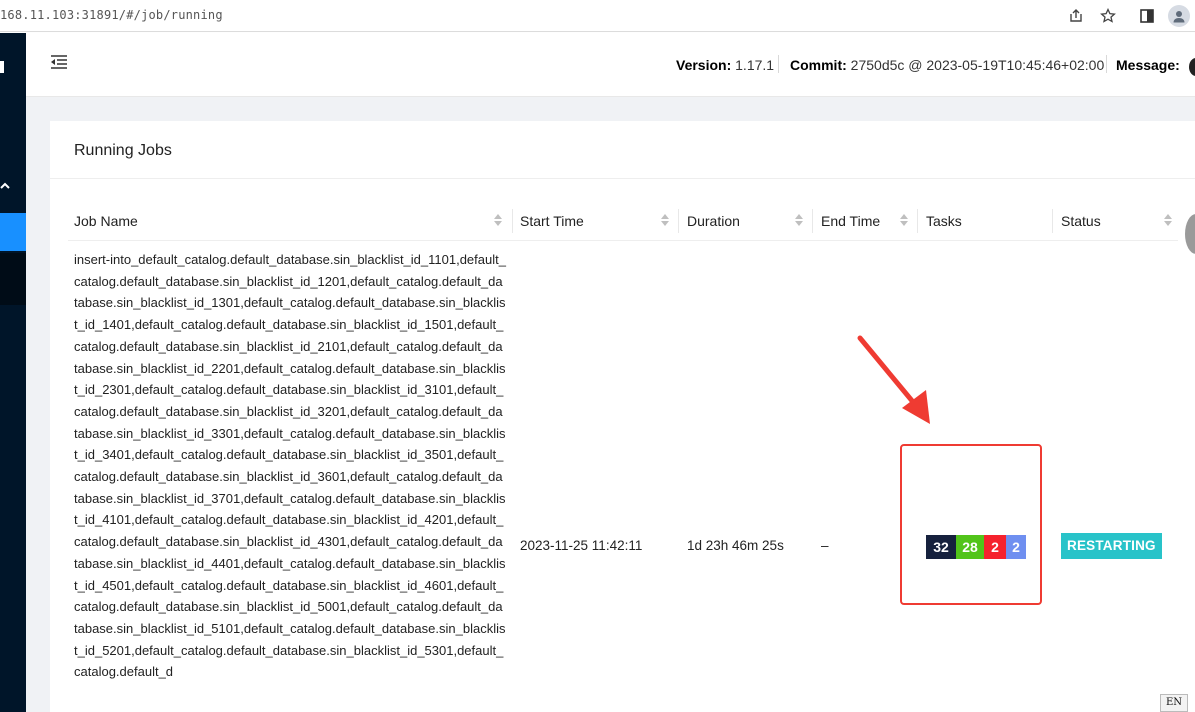 The height and width of the screenshot is (712, 1195). What do you see at coordinates (1076, 16) in the screenshot?
I see `share-icon` at bounding box center [1076, 16].